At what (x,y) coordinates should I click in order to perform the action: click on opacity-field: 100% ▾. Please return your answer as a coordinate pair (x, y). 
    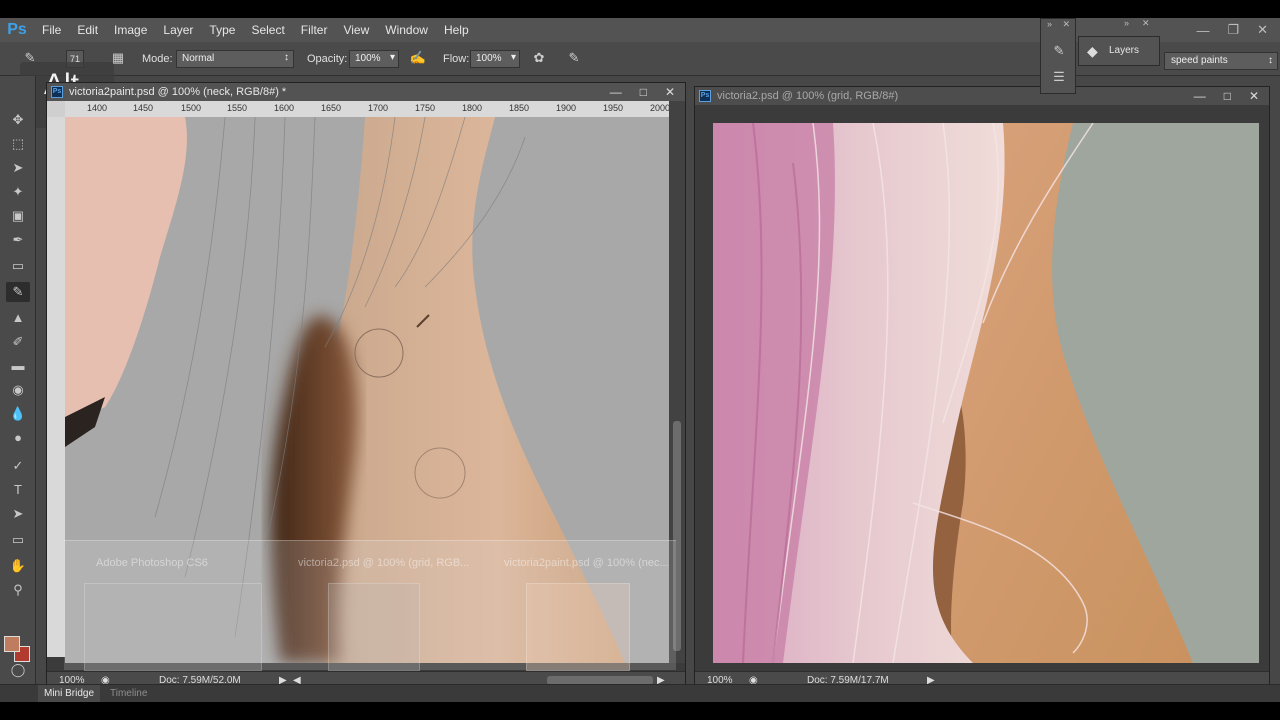
    Looking at the image, I should click on (374, 59).